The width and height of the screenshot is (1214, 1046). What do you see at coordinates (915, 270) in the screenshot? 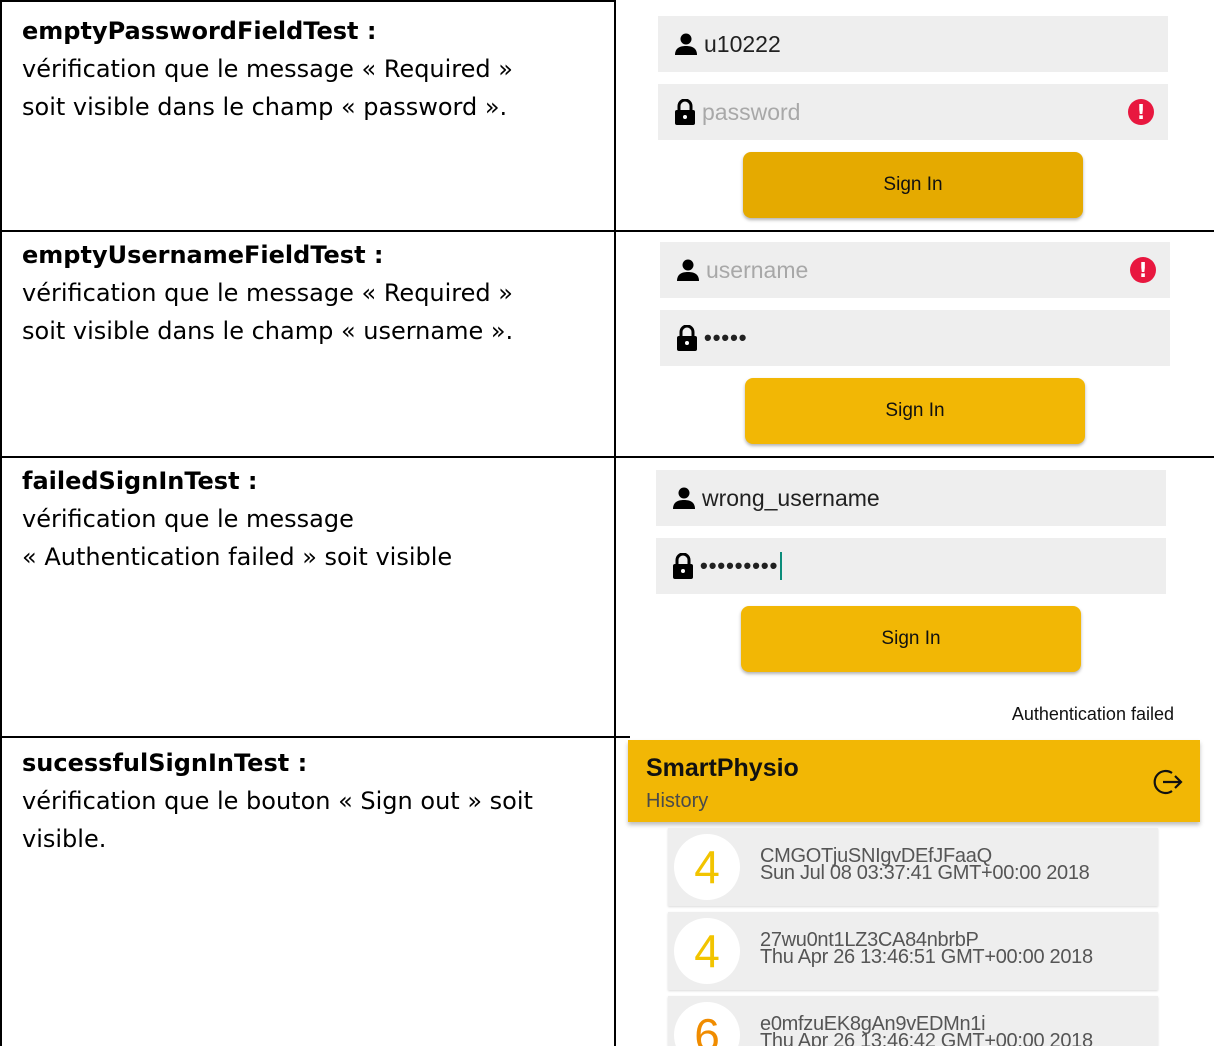
I see `username-field: username !` at bounding box center [915, 270].